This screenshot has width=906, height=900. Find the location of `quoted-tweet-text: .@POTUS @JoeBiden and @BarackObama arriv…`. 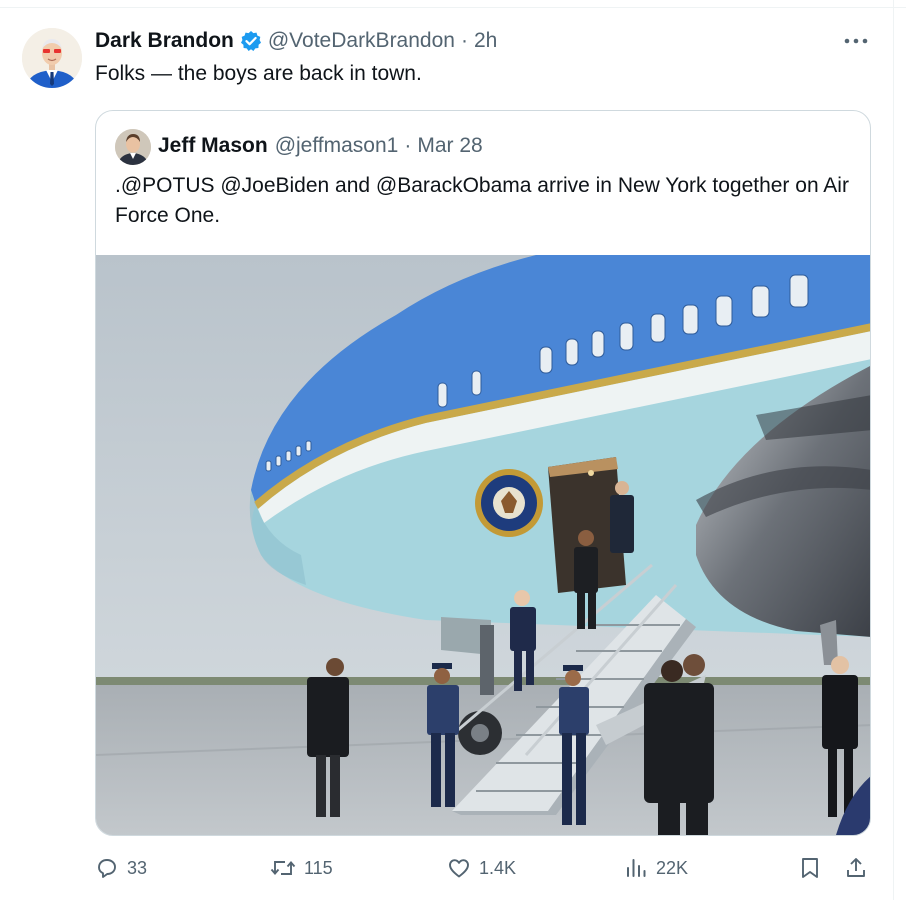

quoted-tweet-text: .@POTUS @JoeBiden and @BarackObama arriv… is located at coordinates (482, 200).